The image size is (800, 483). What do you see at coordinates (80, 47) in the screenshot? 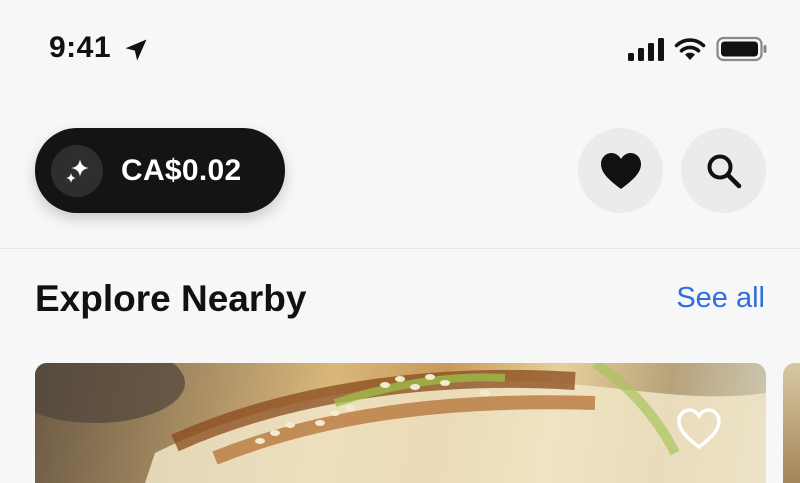
I see `status-time: 9:41` at bounding box center [80, 47].